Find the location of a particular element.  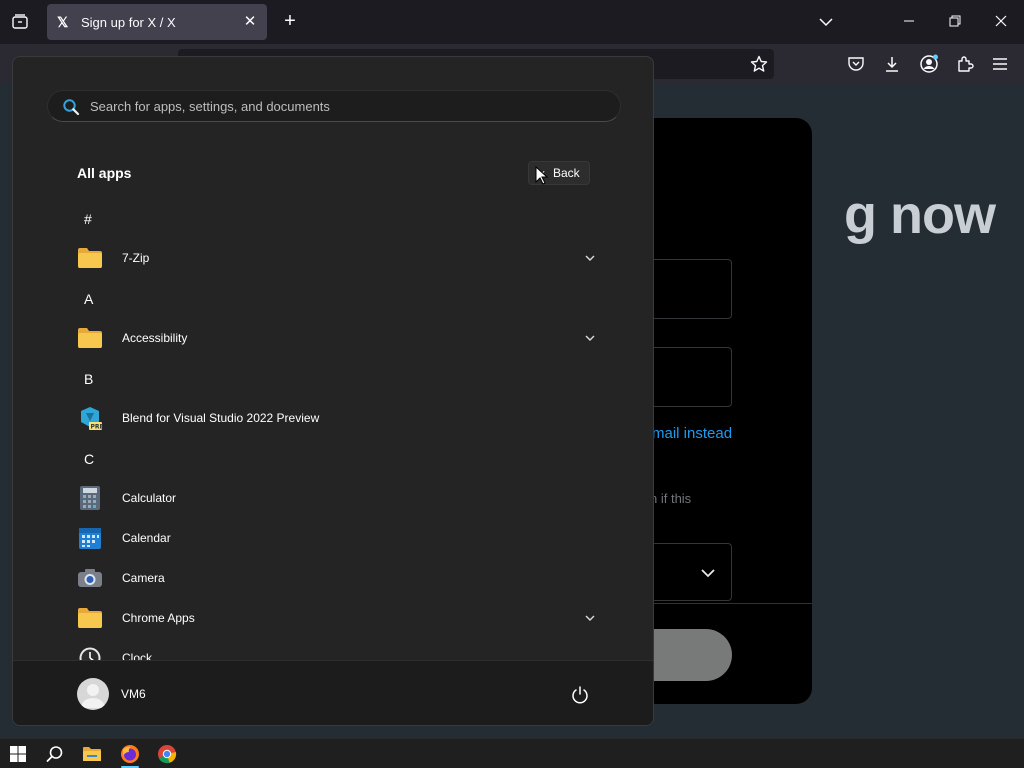

close-window-icon is located at coordinates (1001, 22).